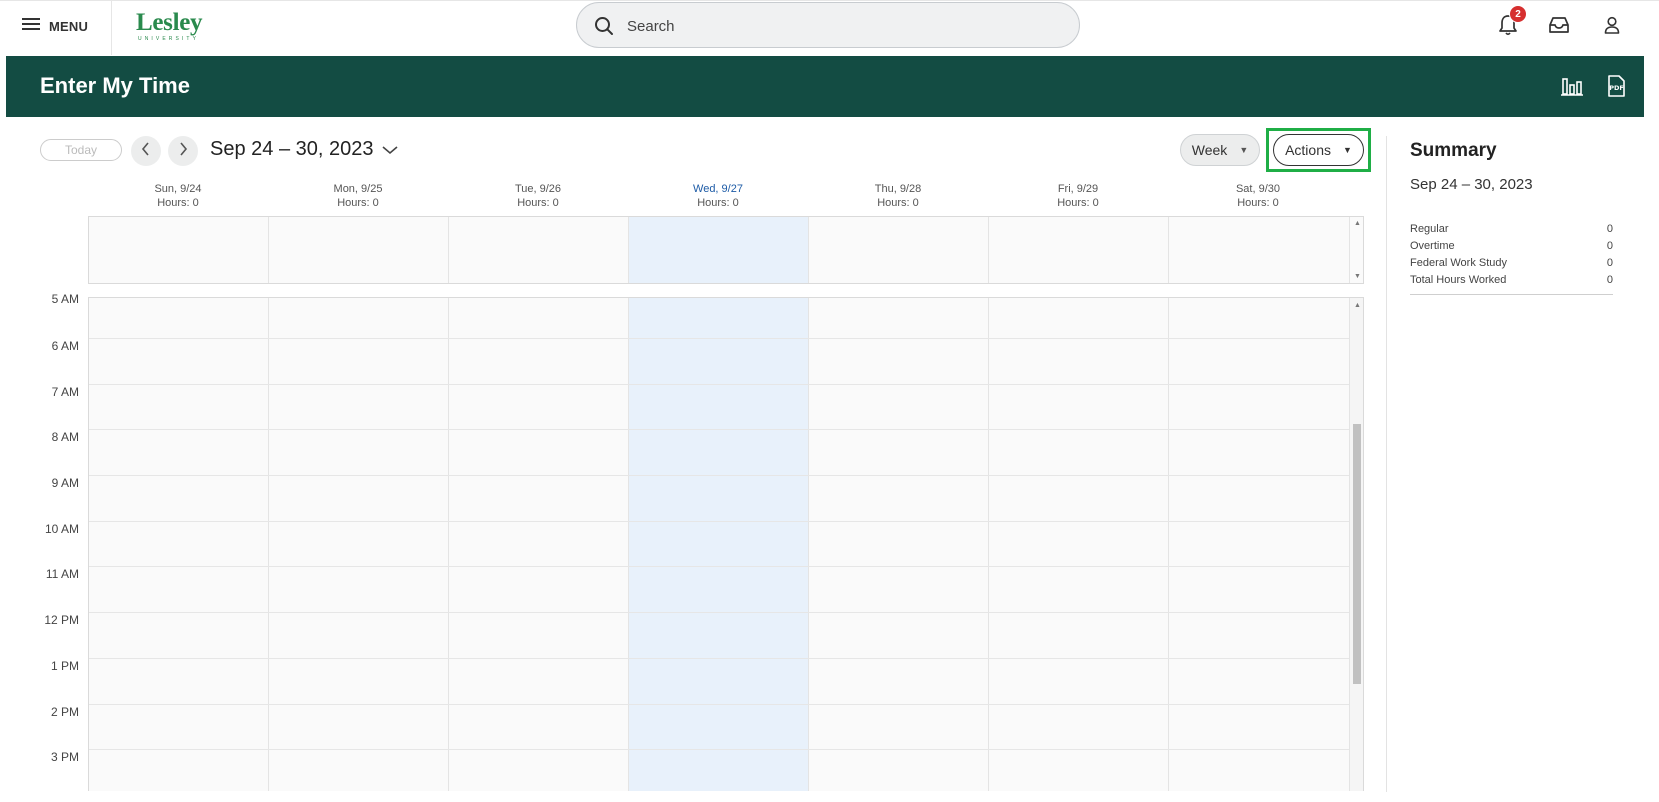  I want to click on inbox-button, so click(1559, 27).